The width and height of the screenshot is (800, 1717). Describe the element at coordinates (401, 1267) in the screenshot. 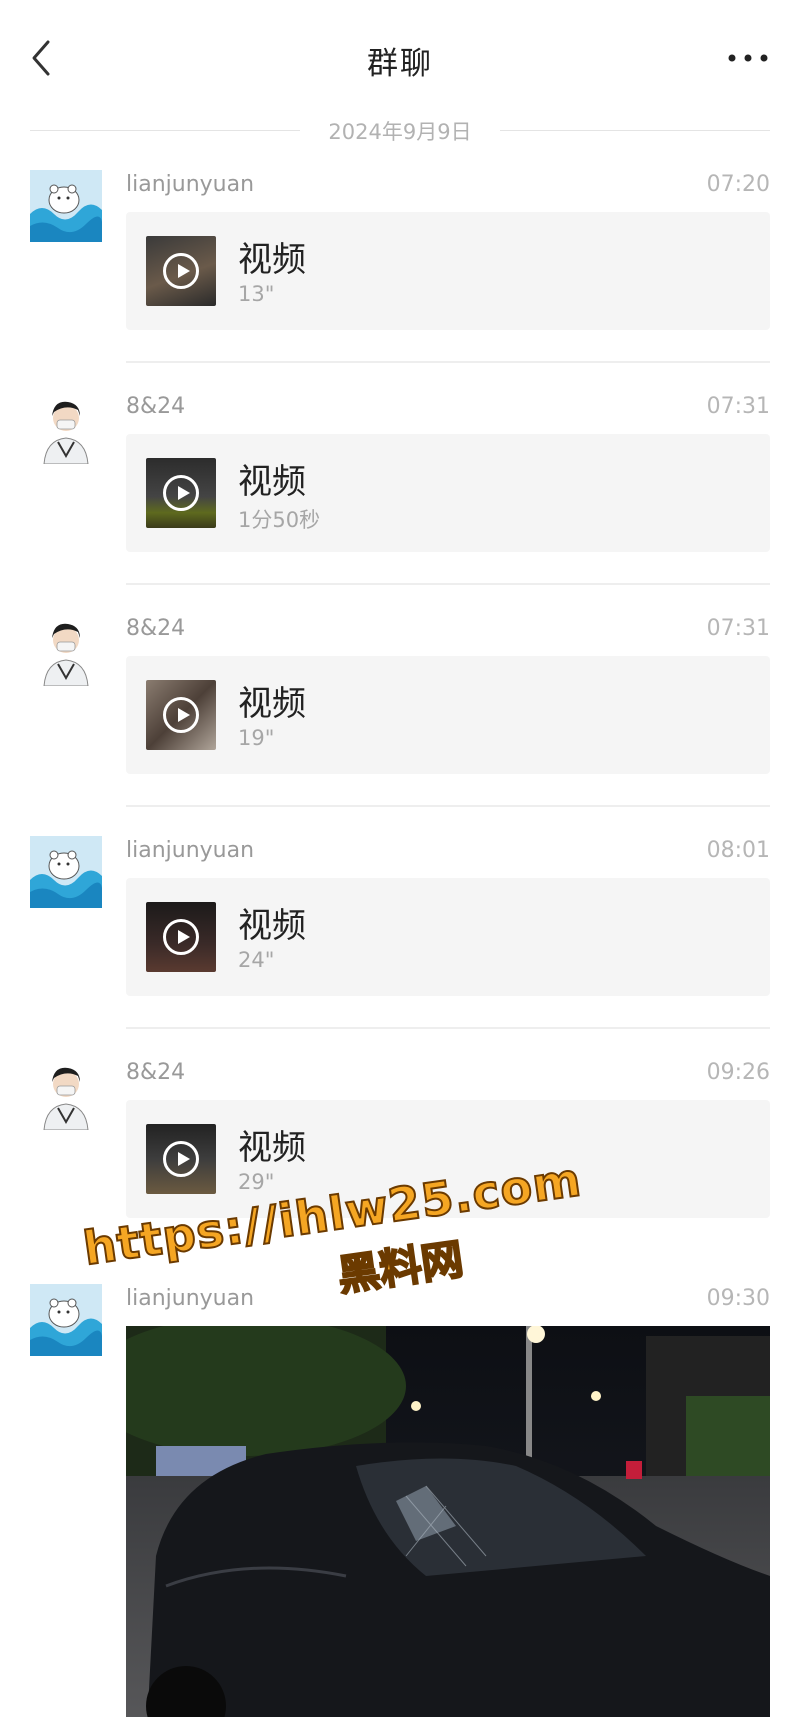

I see `watermark-site-name: 黑料网` at that location.